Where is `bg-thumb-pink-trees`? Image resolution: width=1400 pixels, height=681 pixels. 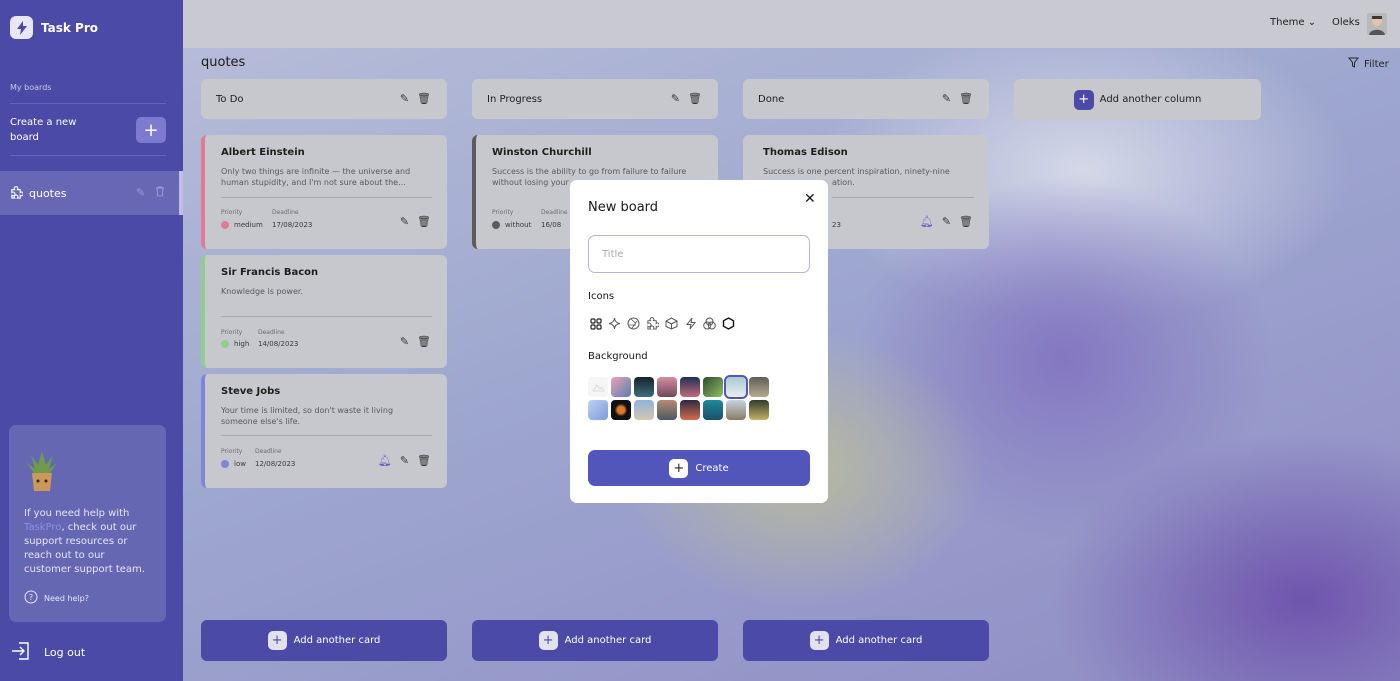
bg-thumb-pink-trees is located at coordinates (667, 387).